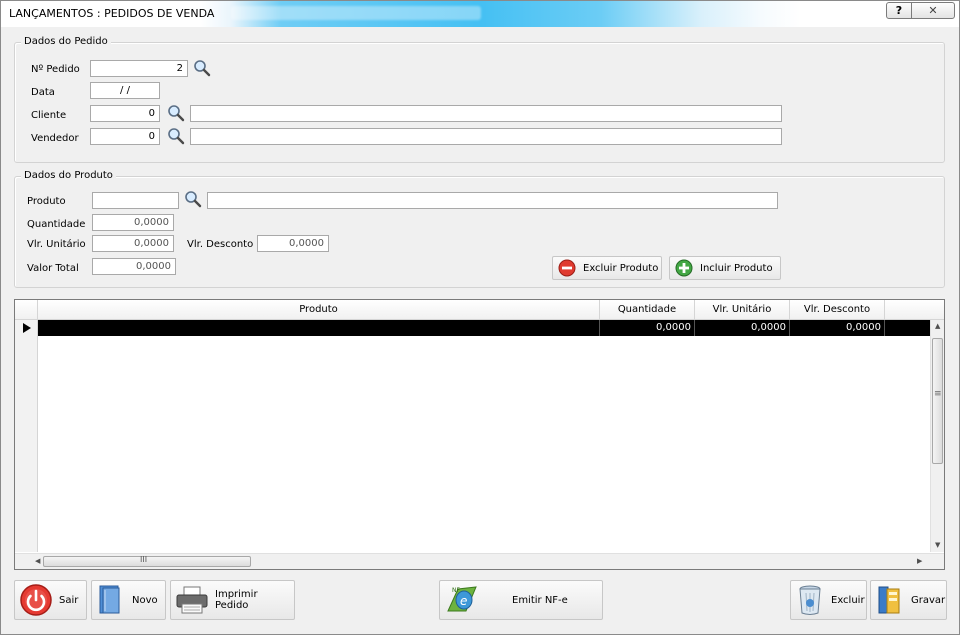  I want to click on gravar-button: Gravar, so click(908, 600).